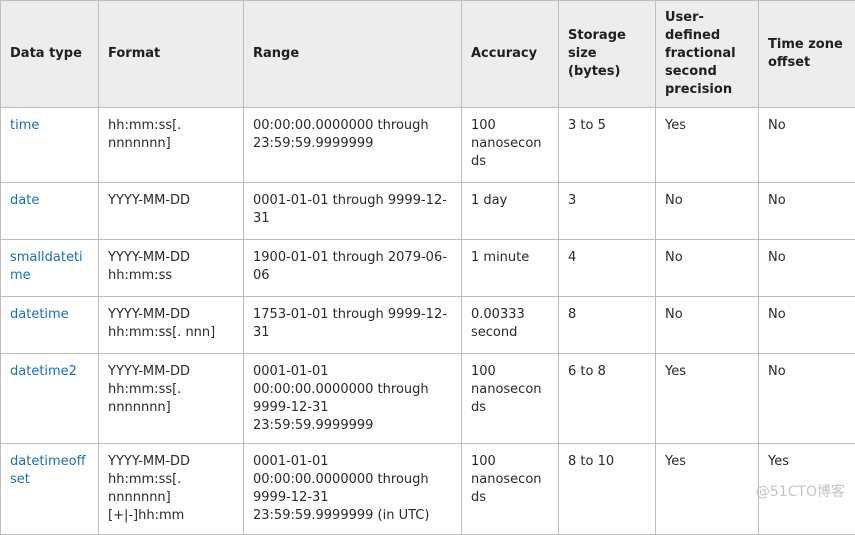 The height and width of the screenshot is (535, 855). I want to click on cell-data-type: datetimeoffset, so click(50, 489).